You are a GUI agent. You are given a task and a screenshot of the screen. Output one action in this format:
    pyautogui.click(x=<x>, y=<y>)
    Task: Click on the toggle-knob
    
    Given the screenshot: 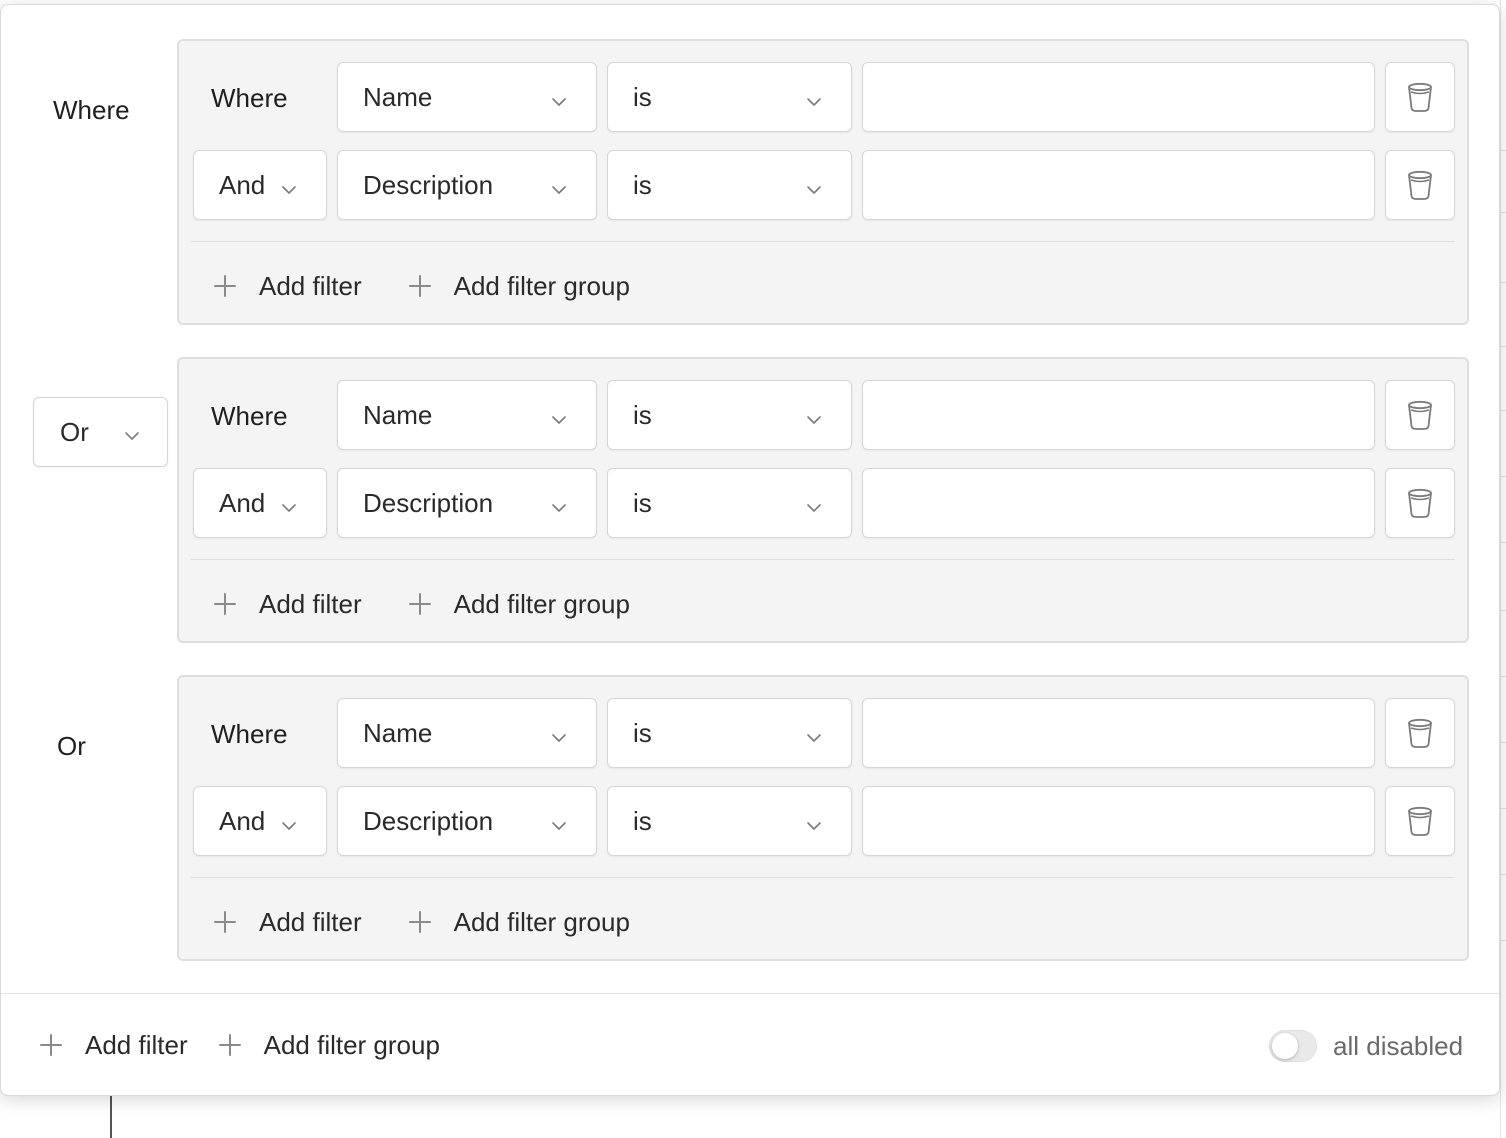 What is the action you would take?
    pyautogui.click(x=1285, y=1046)
    